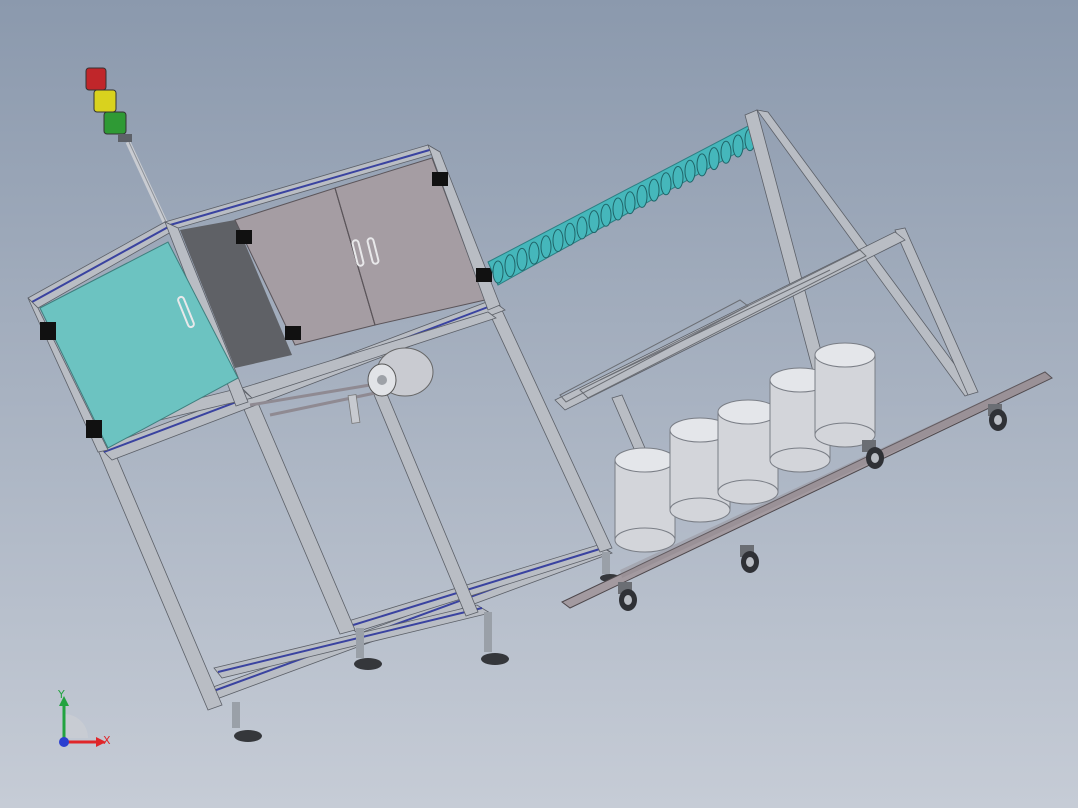 The image size is (1078, 808). Describe the element at coordinates (125, 138) in the screenshot. I see `signal-tower-base` at that location.